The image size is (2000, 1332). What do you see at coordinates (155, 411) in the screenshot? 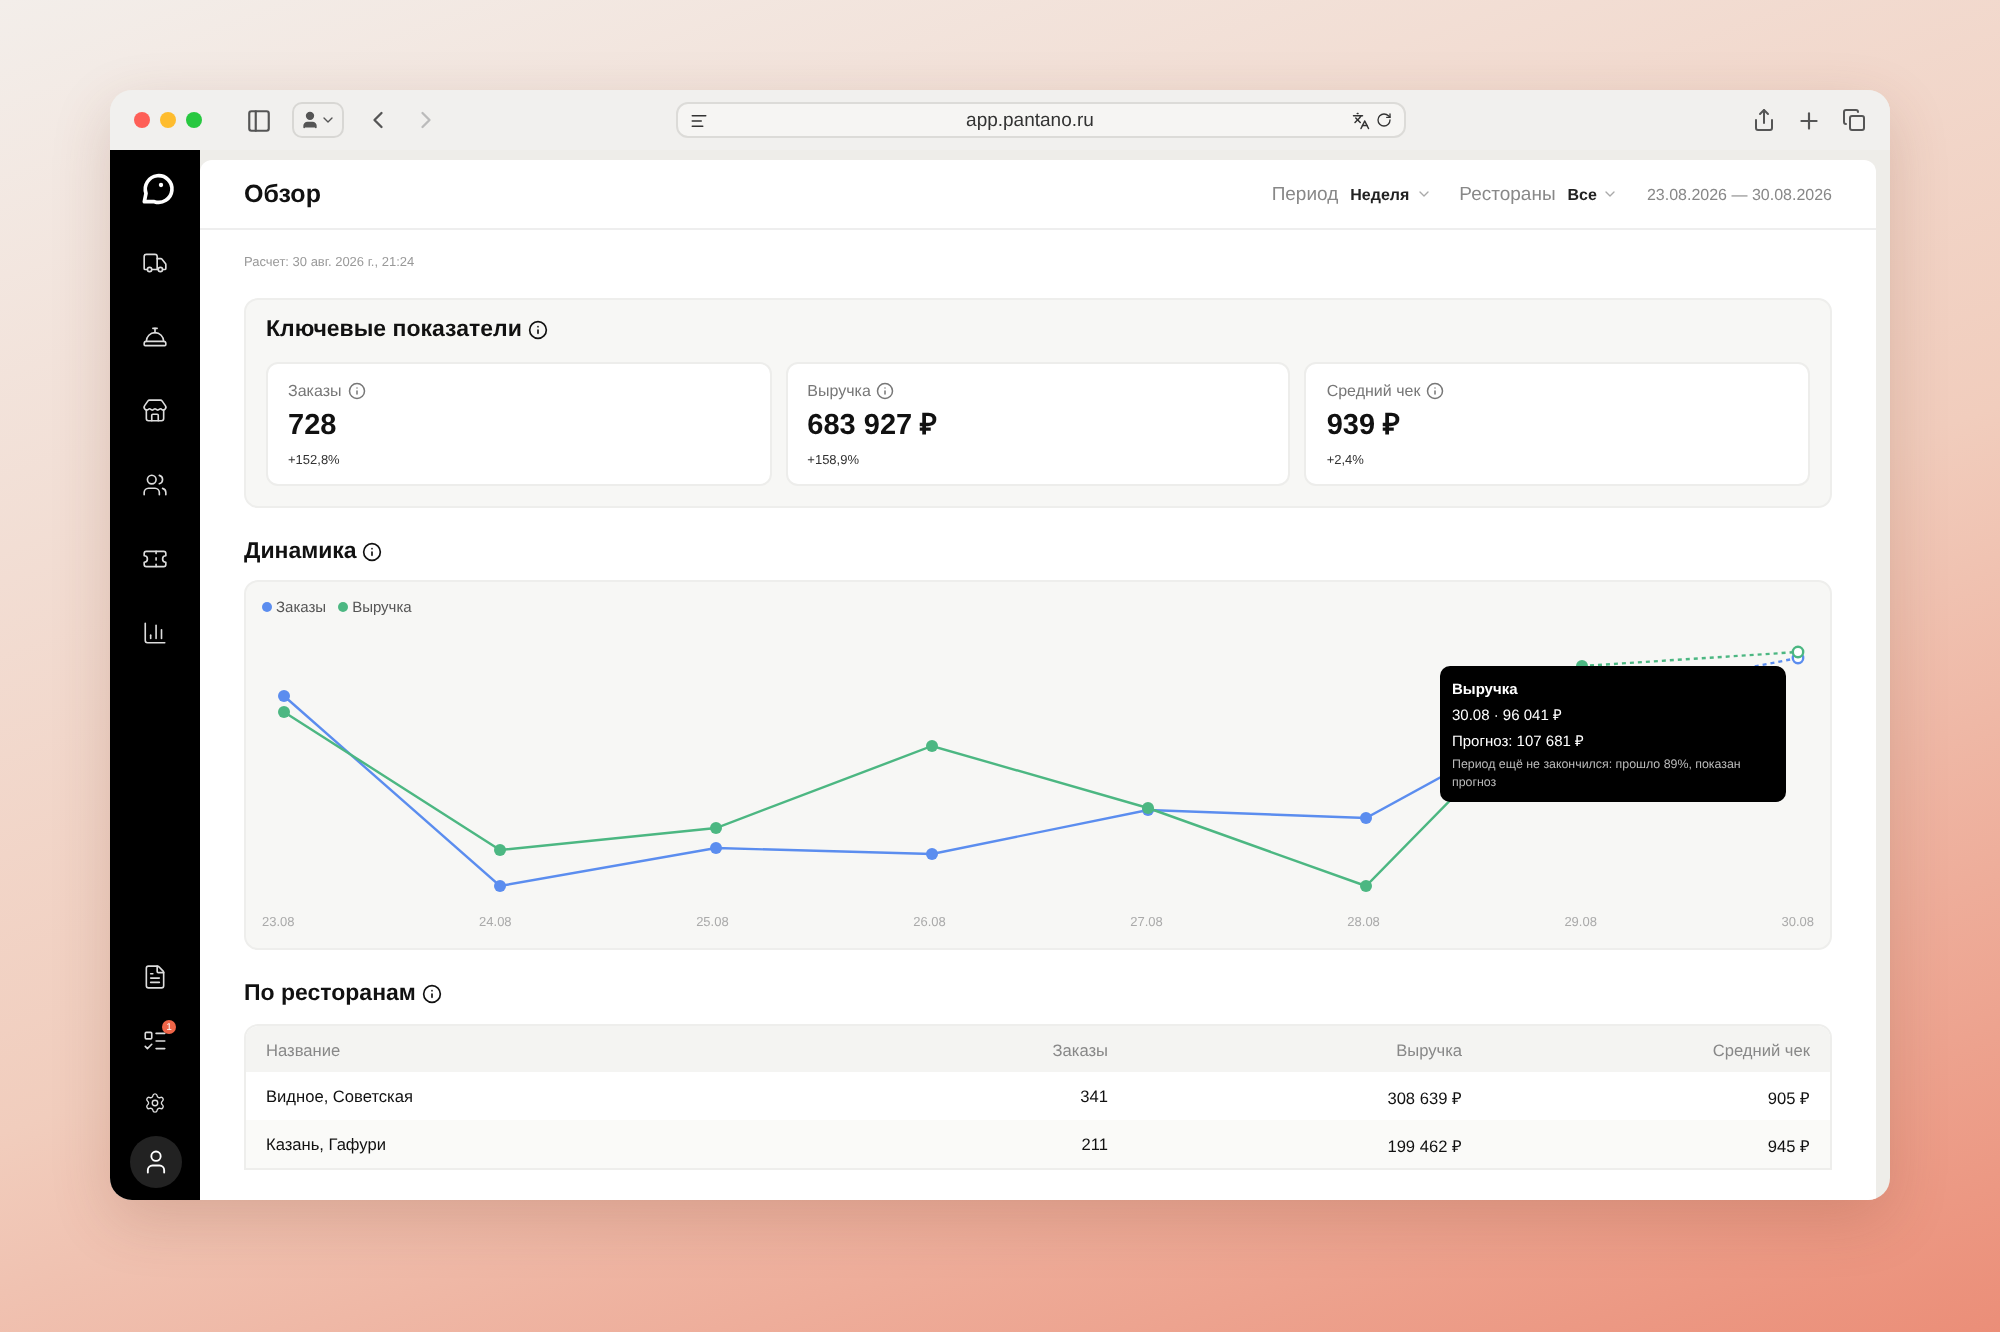
I see `store-icon` at bounding box center [155, 411].